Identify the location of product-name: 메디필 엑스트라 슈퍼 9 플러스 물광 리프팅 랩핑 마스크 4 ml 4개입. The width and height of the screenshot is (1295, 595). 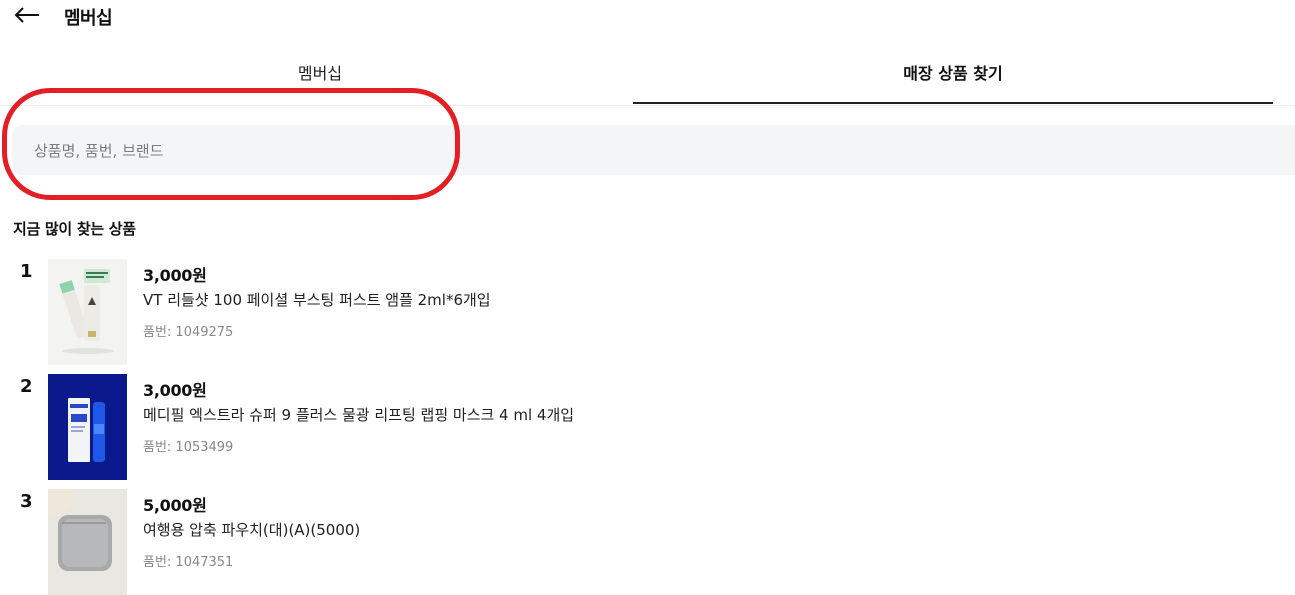
(359, 415).